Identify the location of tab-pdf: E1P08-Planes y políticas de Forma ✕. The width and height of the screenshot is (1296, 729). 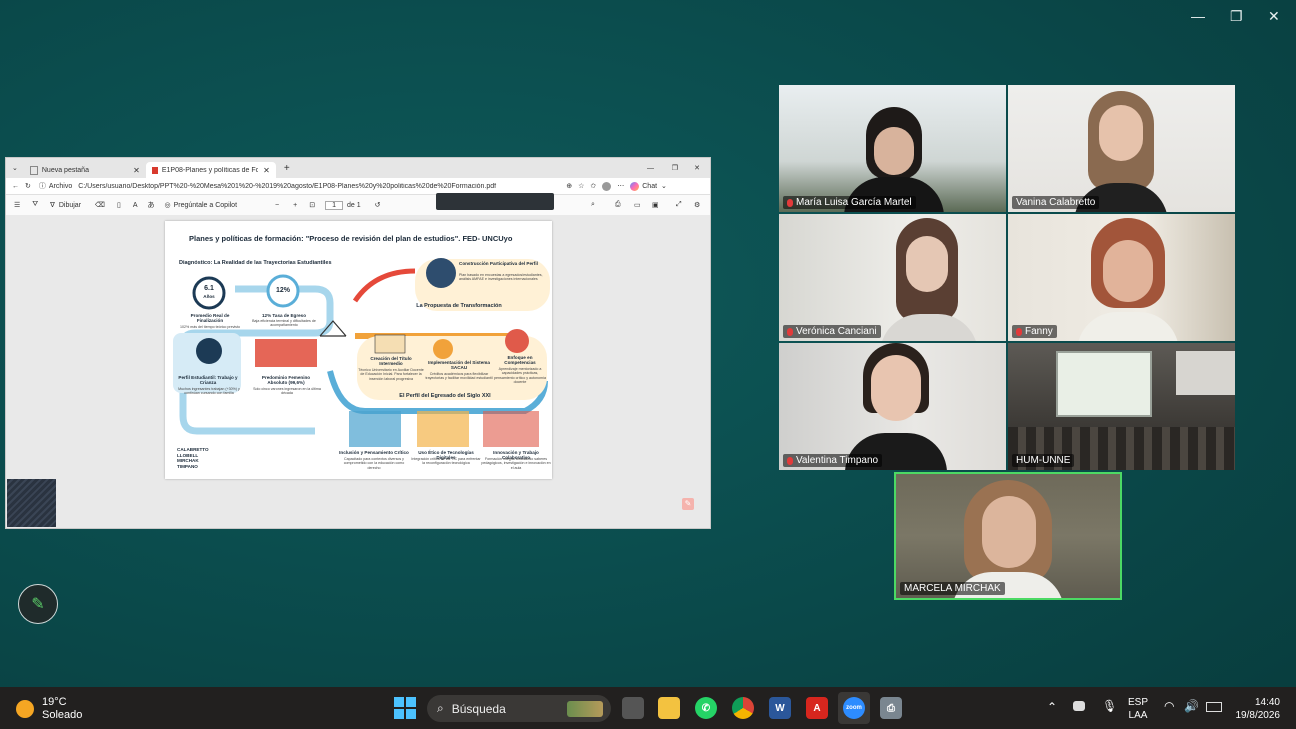
(210, 170).